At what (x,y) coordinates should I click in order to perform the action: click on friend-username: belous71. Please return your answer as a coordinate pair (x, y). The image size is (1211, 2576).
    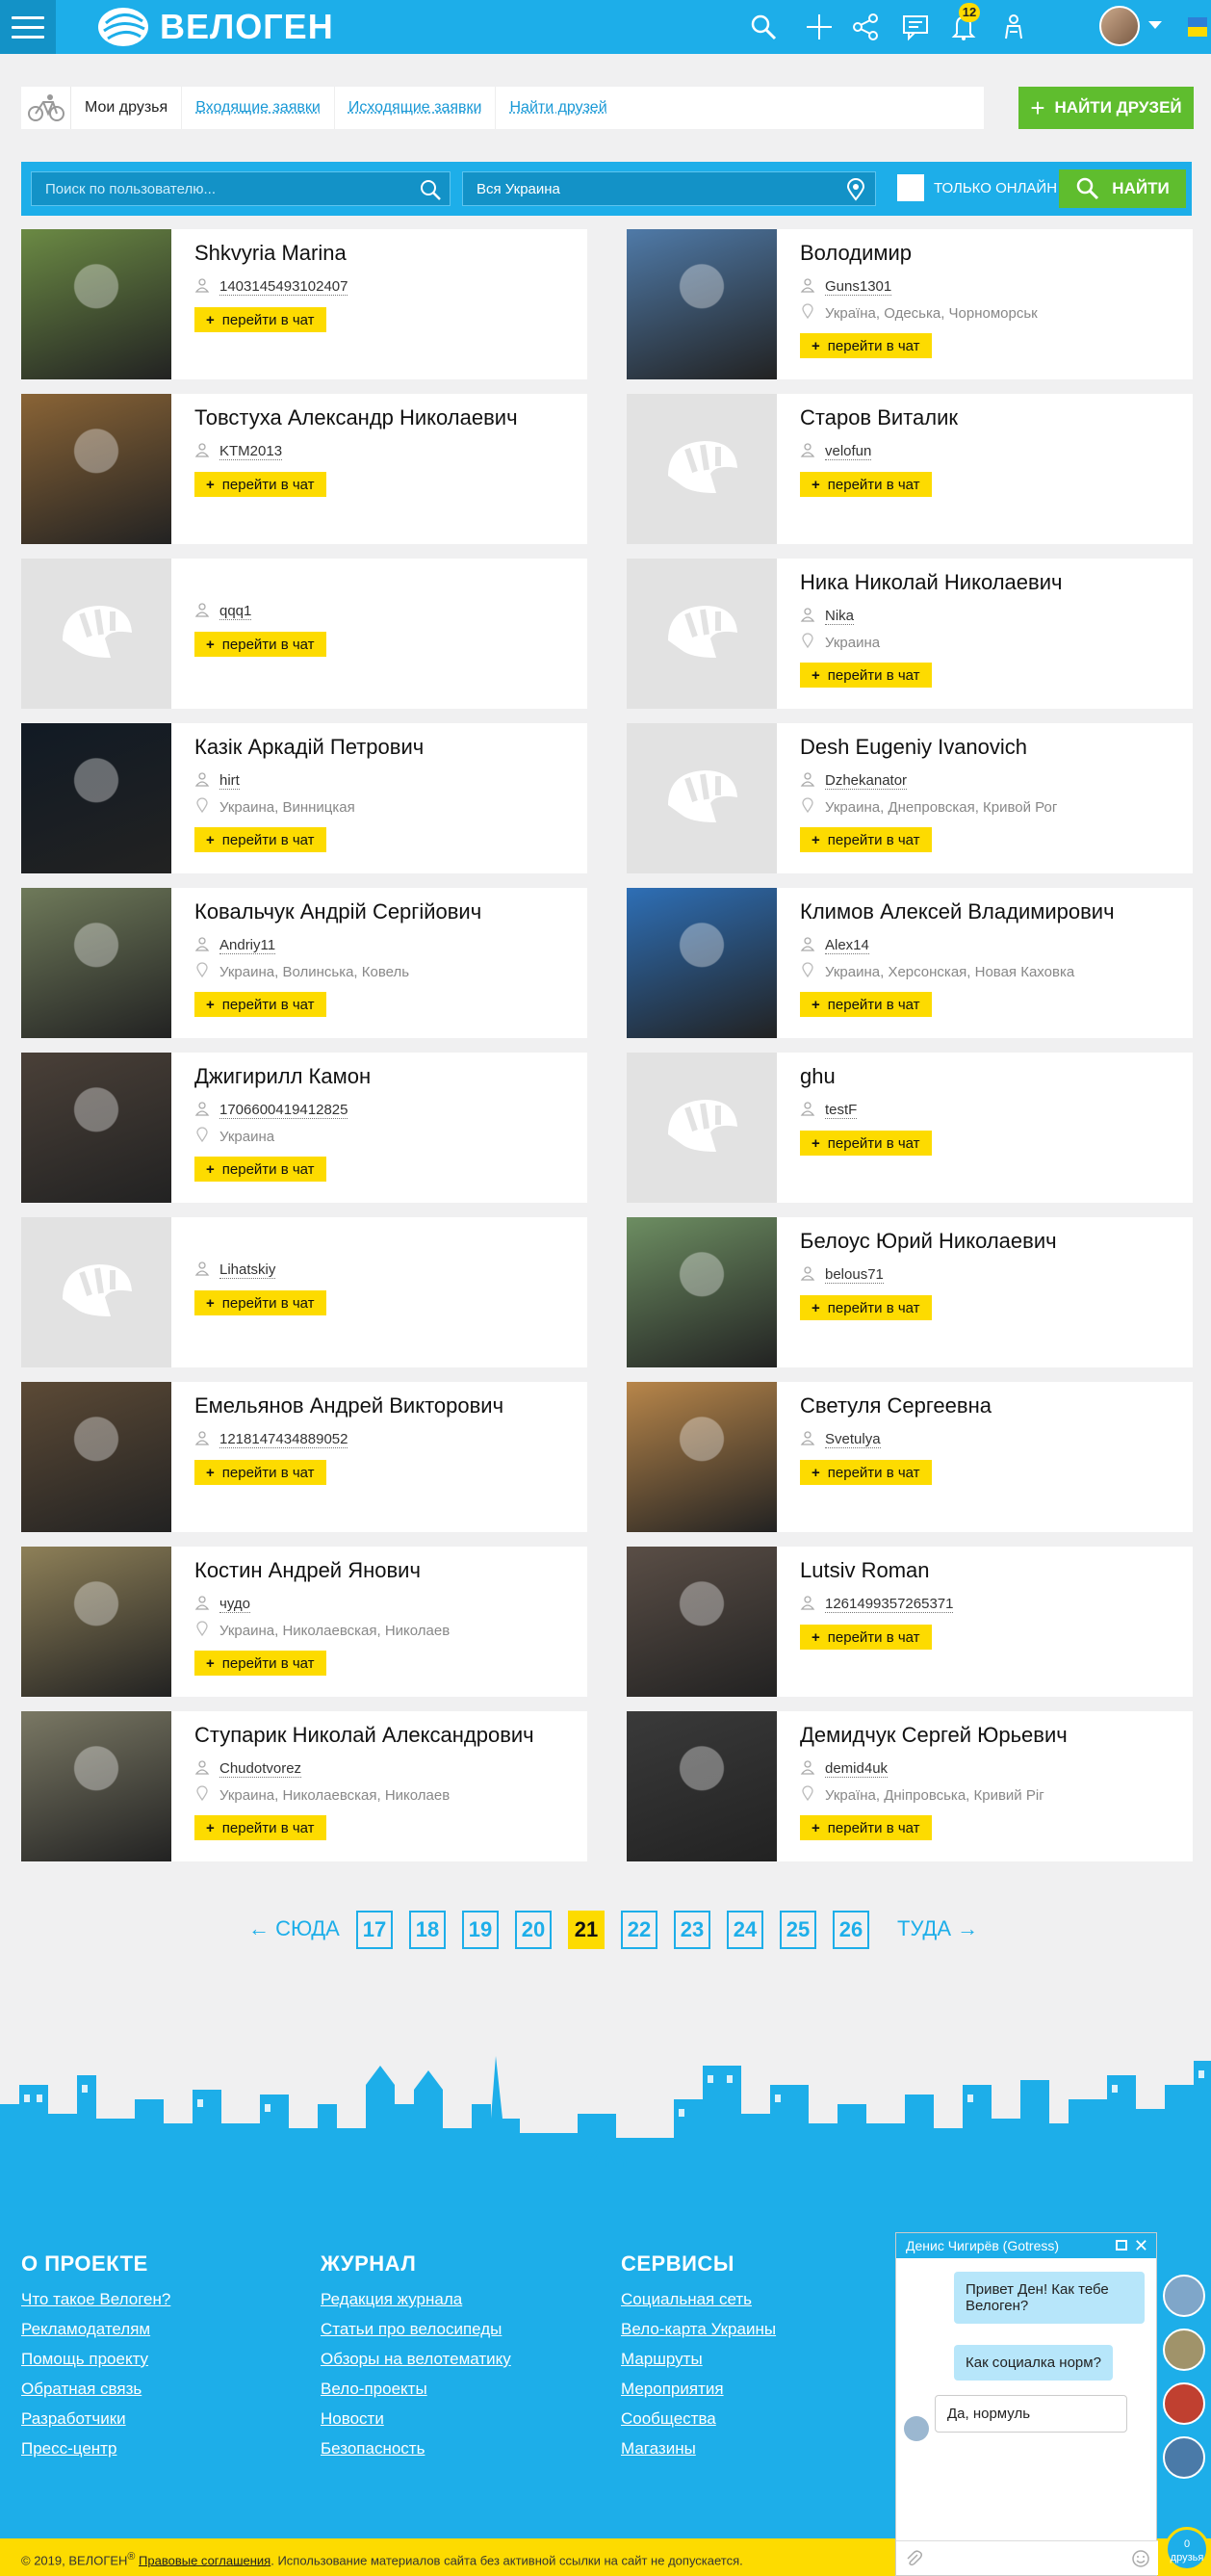
    Looking at the image, I should click on (854, 1275).